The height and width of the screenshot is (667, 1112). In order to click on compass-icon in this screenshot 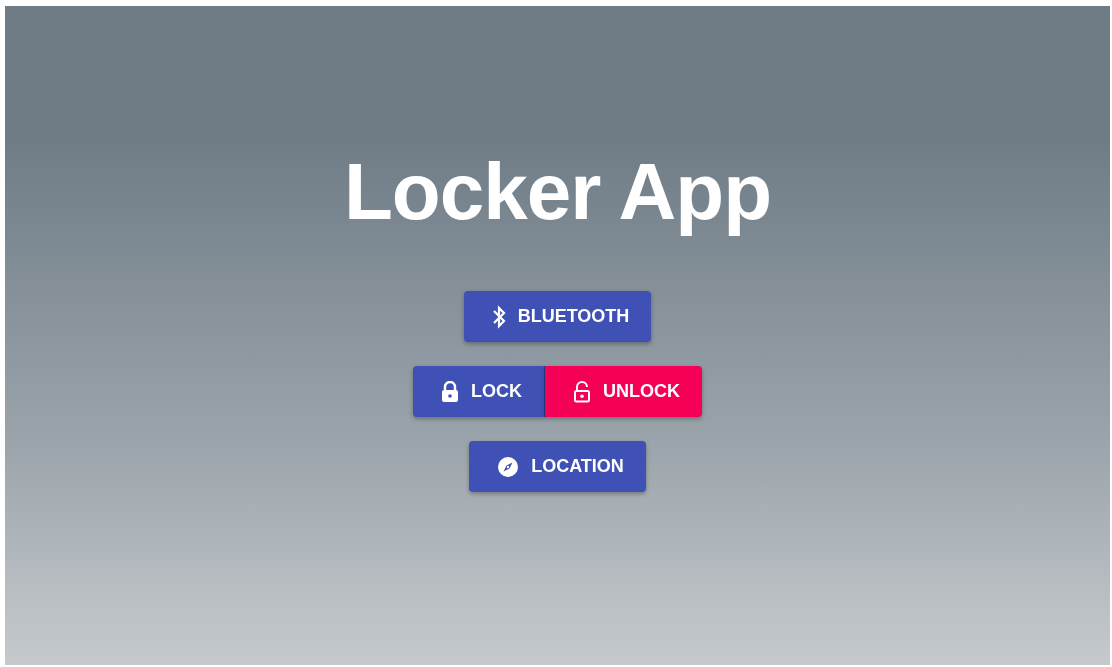, I will do `click(508, 466)`.